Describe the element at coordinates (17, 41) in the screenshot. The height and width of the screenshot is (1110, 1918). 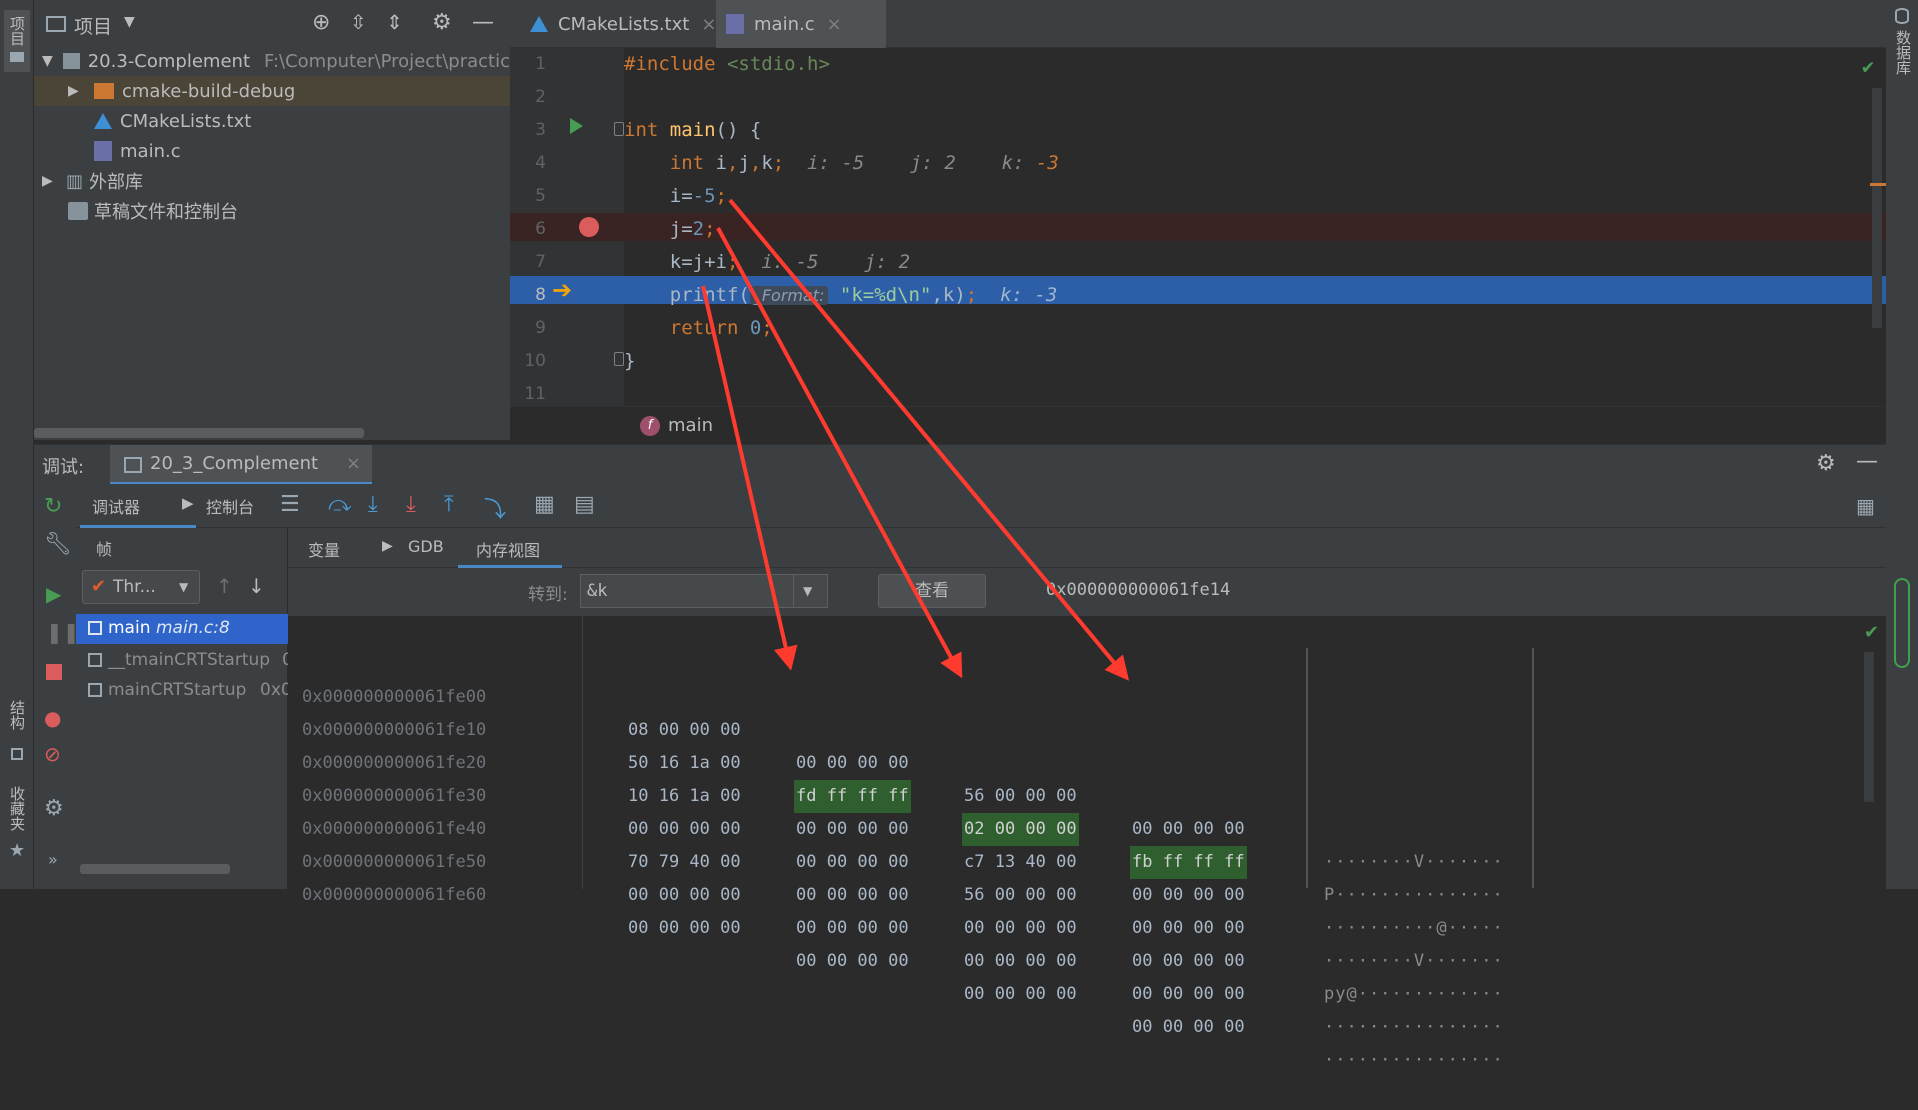
I see `project-tool-tab: 项目` at that location.